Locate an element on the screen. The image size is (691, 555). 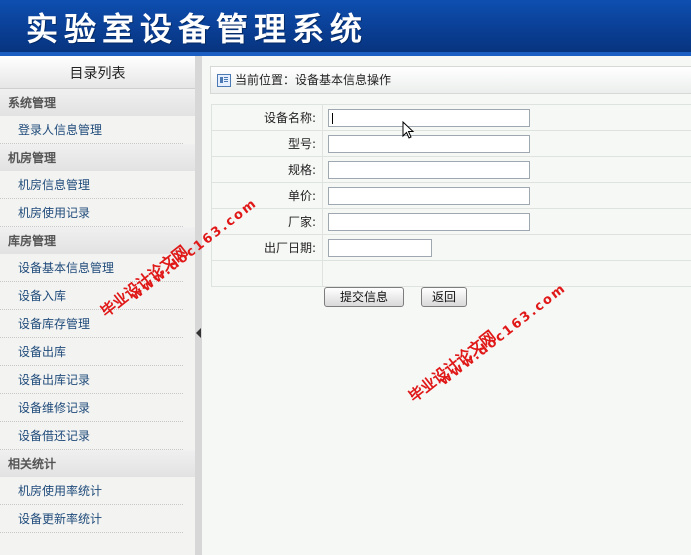
field-label-name: 设备名称: is located at coordinates (267, 117).